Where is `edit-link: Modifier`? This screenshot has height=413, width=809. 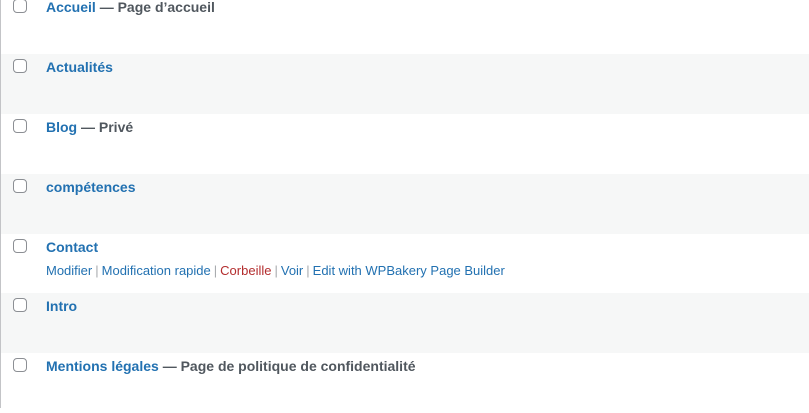
edit-link: Modifier is located at coordinates (69, 270).